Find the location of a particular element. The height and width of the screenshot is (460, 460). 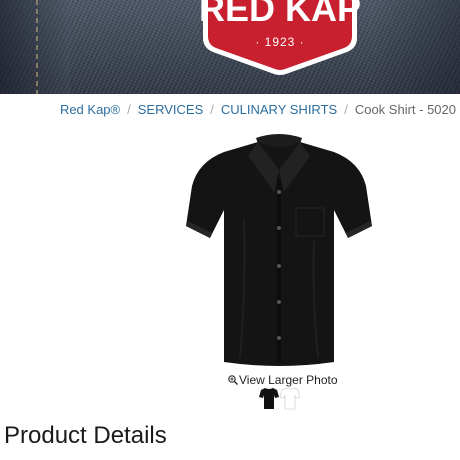

product-details-heading: Product Details is located at coordinates (85, 435).